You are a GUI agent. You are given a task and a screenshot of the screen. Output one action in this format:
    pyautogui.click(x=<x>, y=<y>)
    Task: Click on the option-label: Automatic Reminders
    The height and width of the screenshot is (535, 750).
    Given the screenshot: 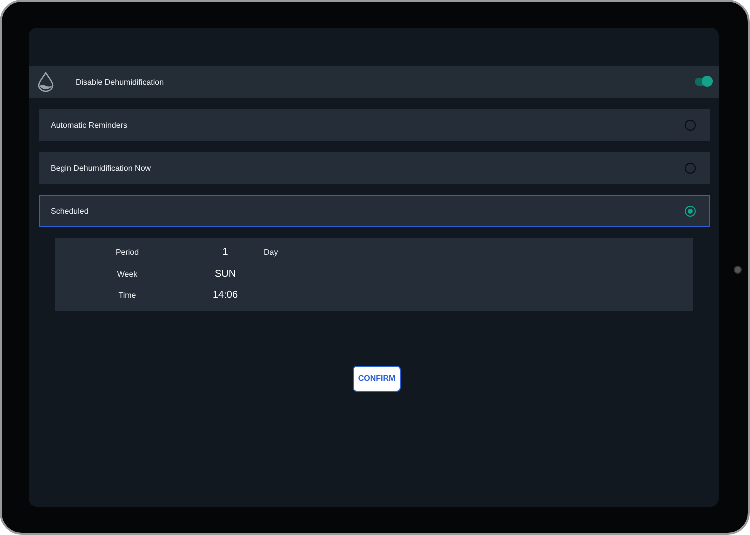 What is the action you would take?
    pyautogui.click(x=89, y=125)
    